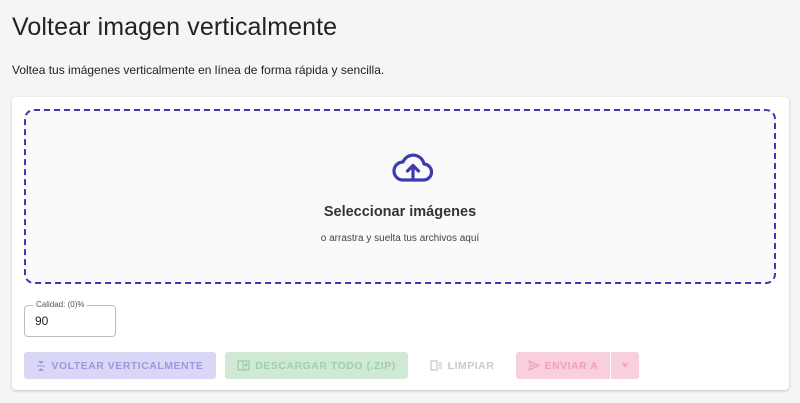 The width and height of the screenshot is (800, 403). What do you see at coordinates (325, 365) in the screenshot?
I see `download-all-label: DESCARGAR TODO (.ZIP)` at bounding box center [325, 365].